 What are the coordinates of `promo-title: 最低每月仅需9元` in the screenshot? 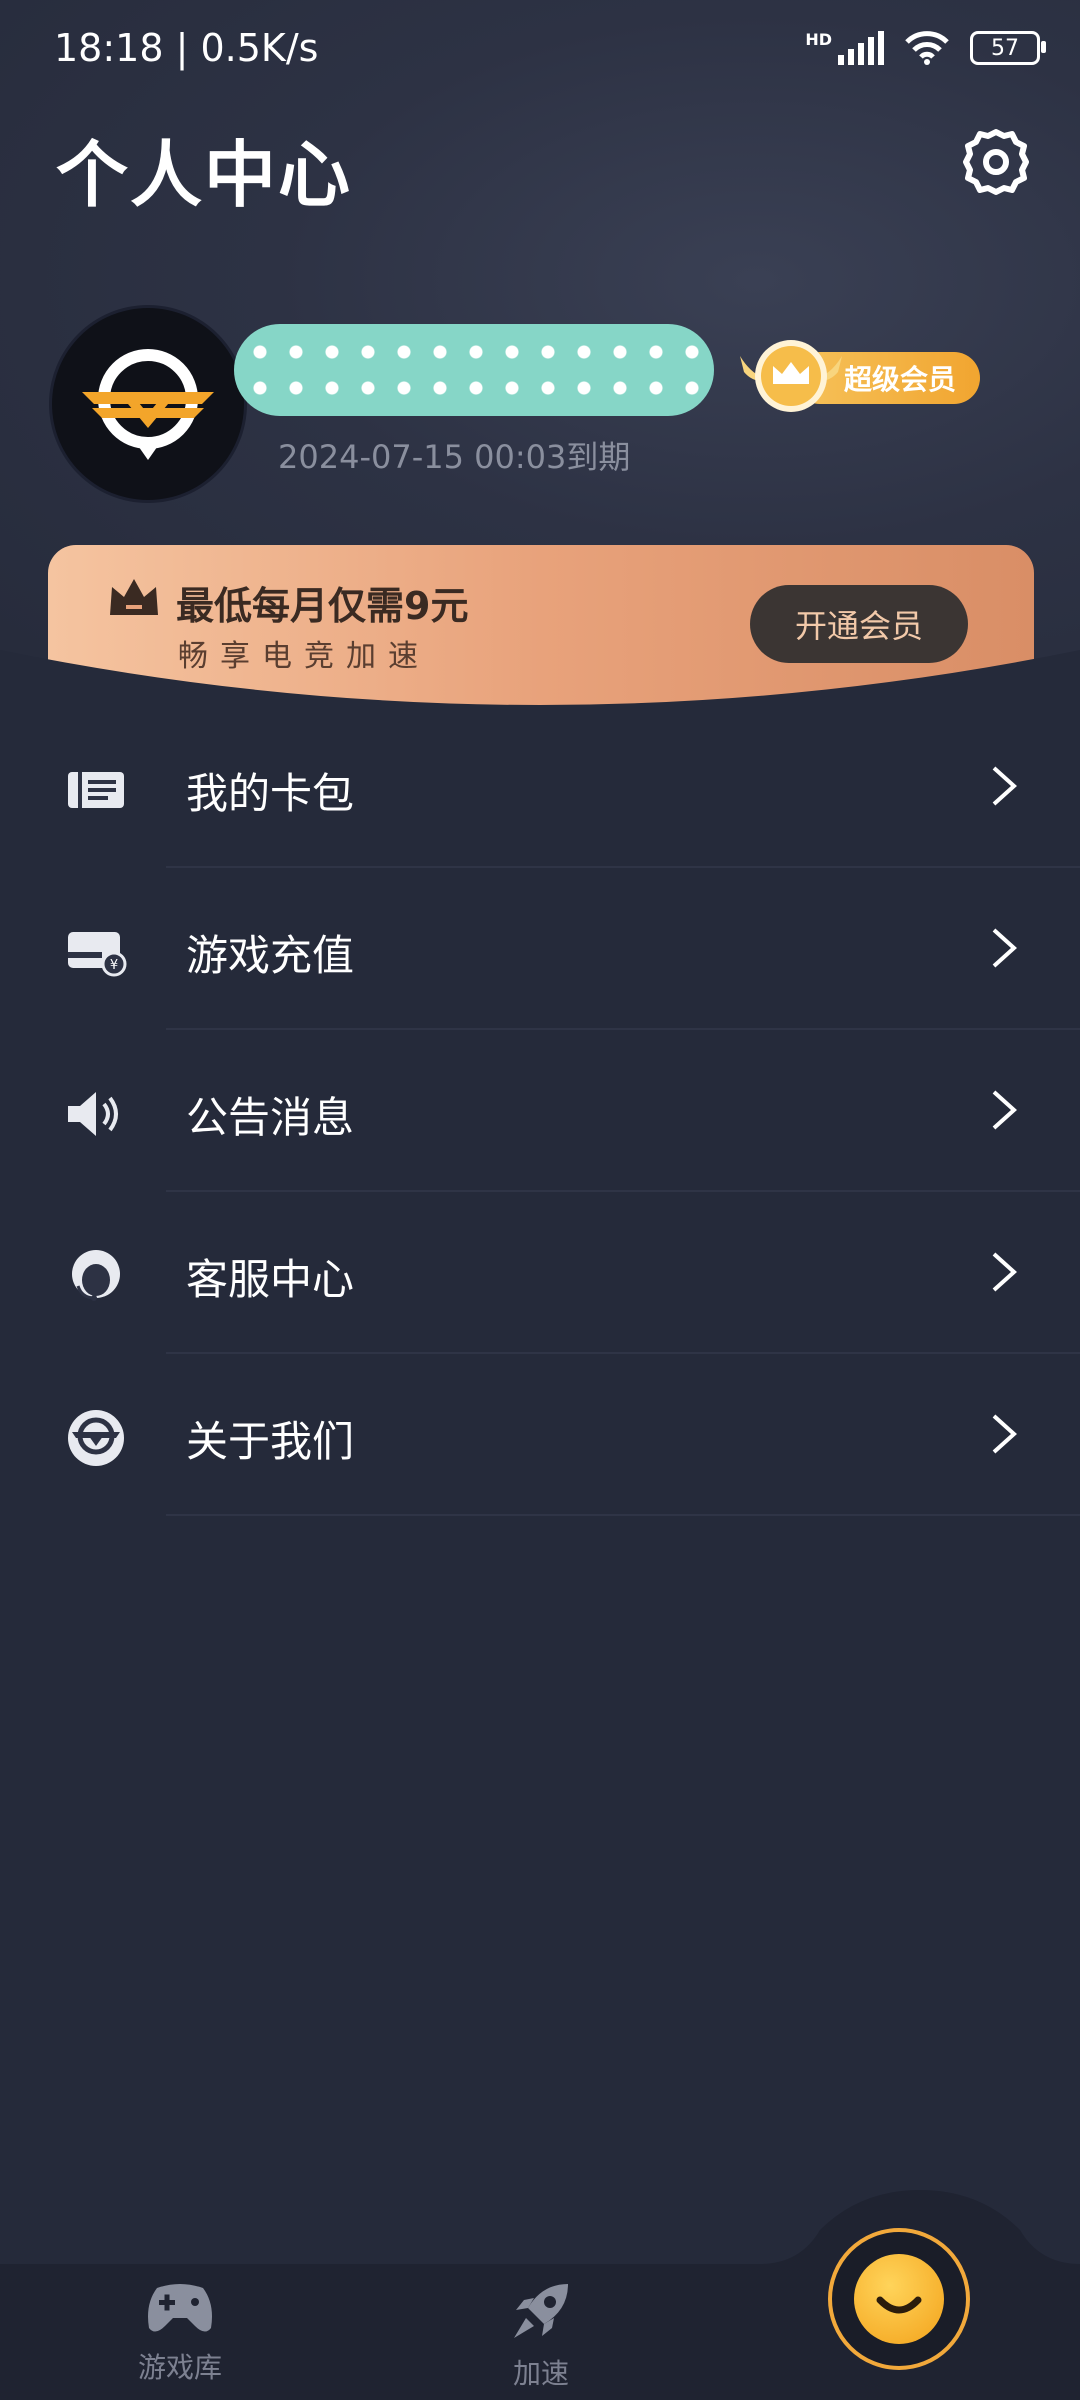 It's located at (322, 606).